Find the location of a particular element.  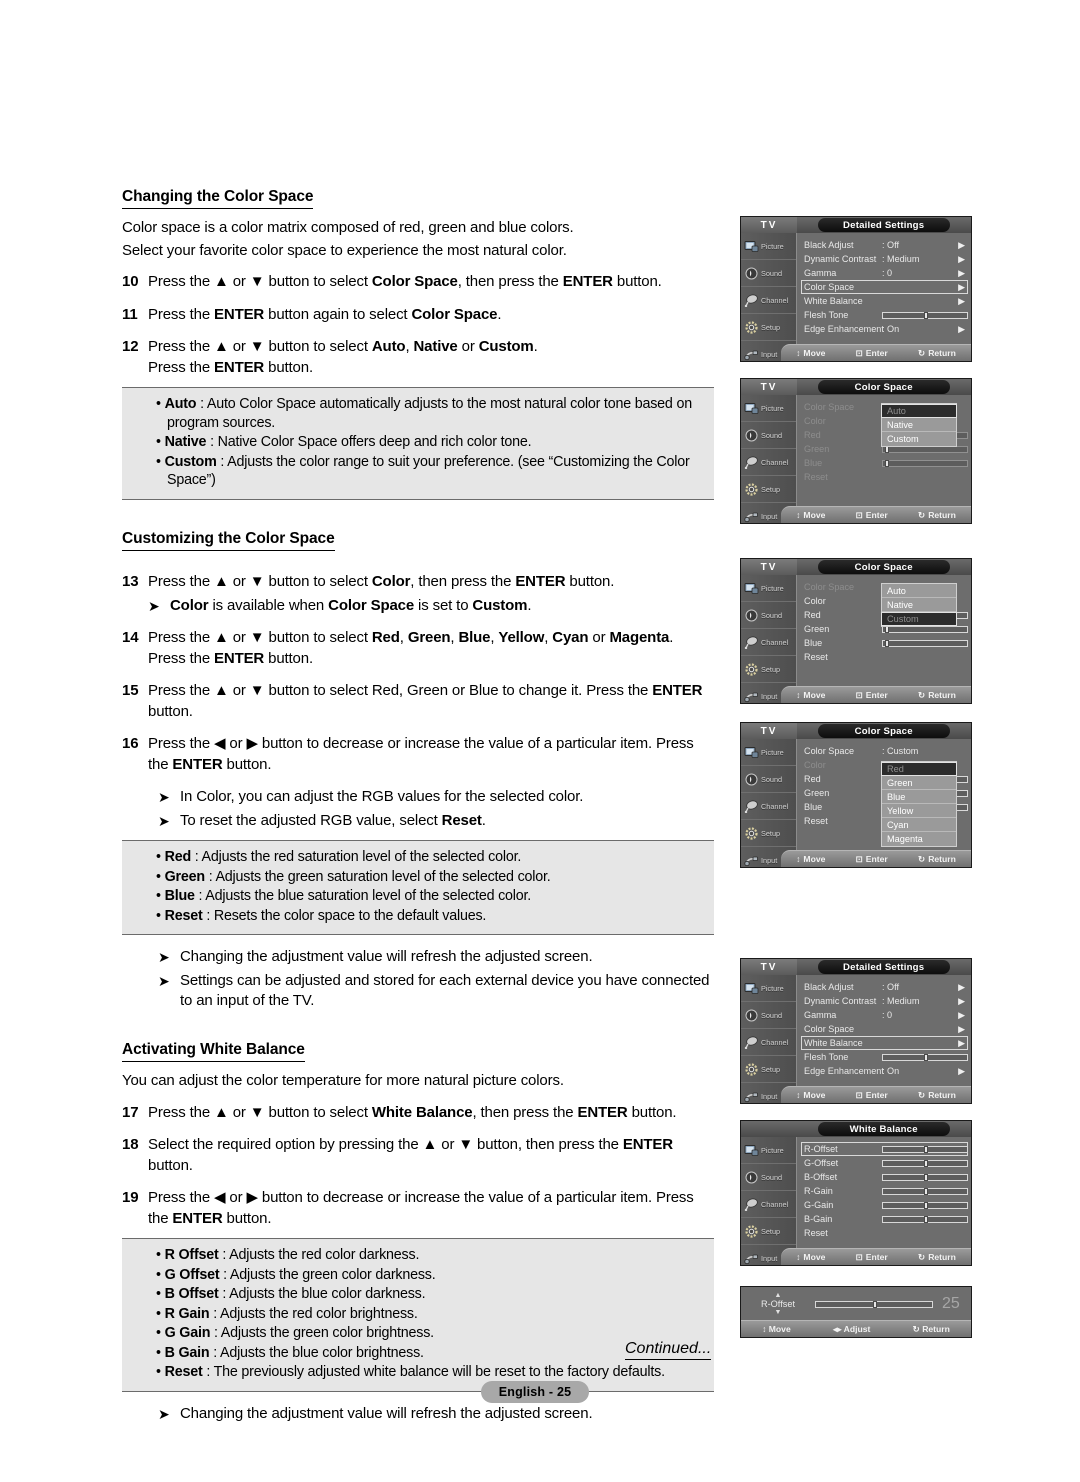

caret-up-icon: ▲ is located at coordinates (778, 1295).